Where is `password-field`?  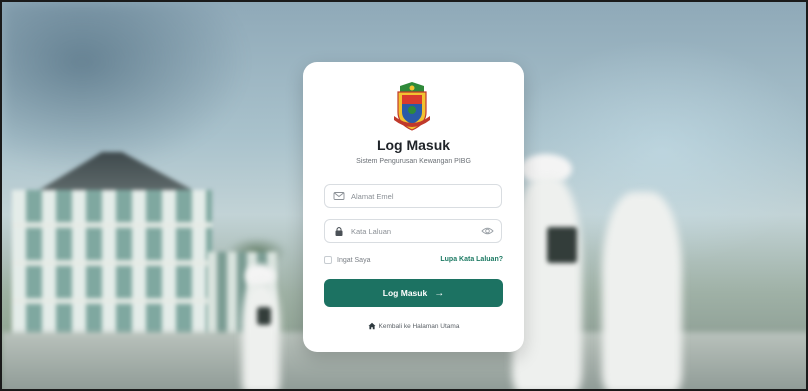
password-field is located at coordinates (413, 231).